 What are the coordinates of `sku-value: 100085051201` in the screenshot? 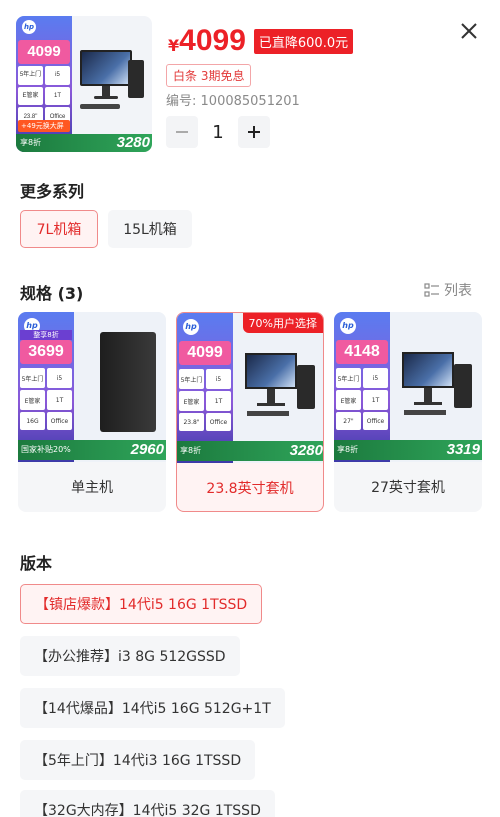 It's located at (250, 101).